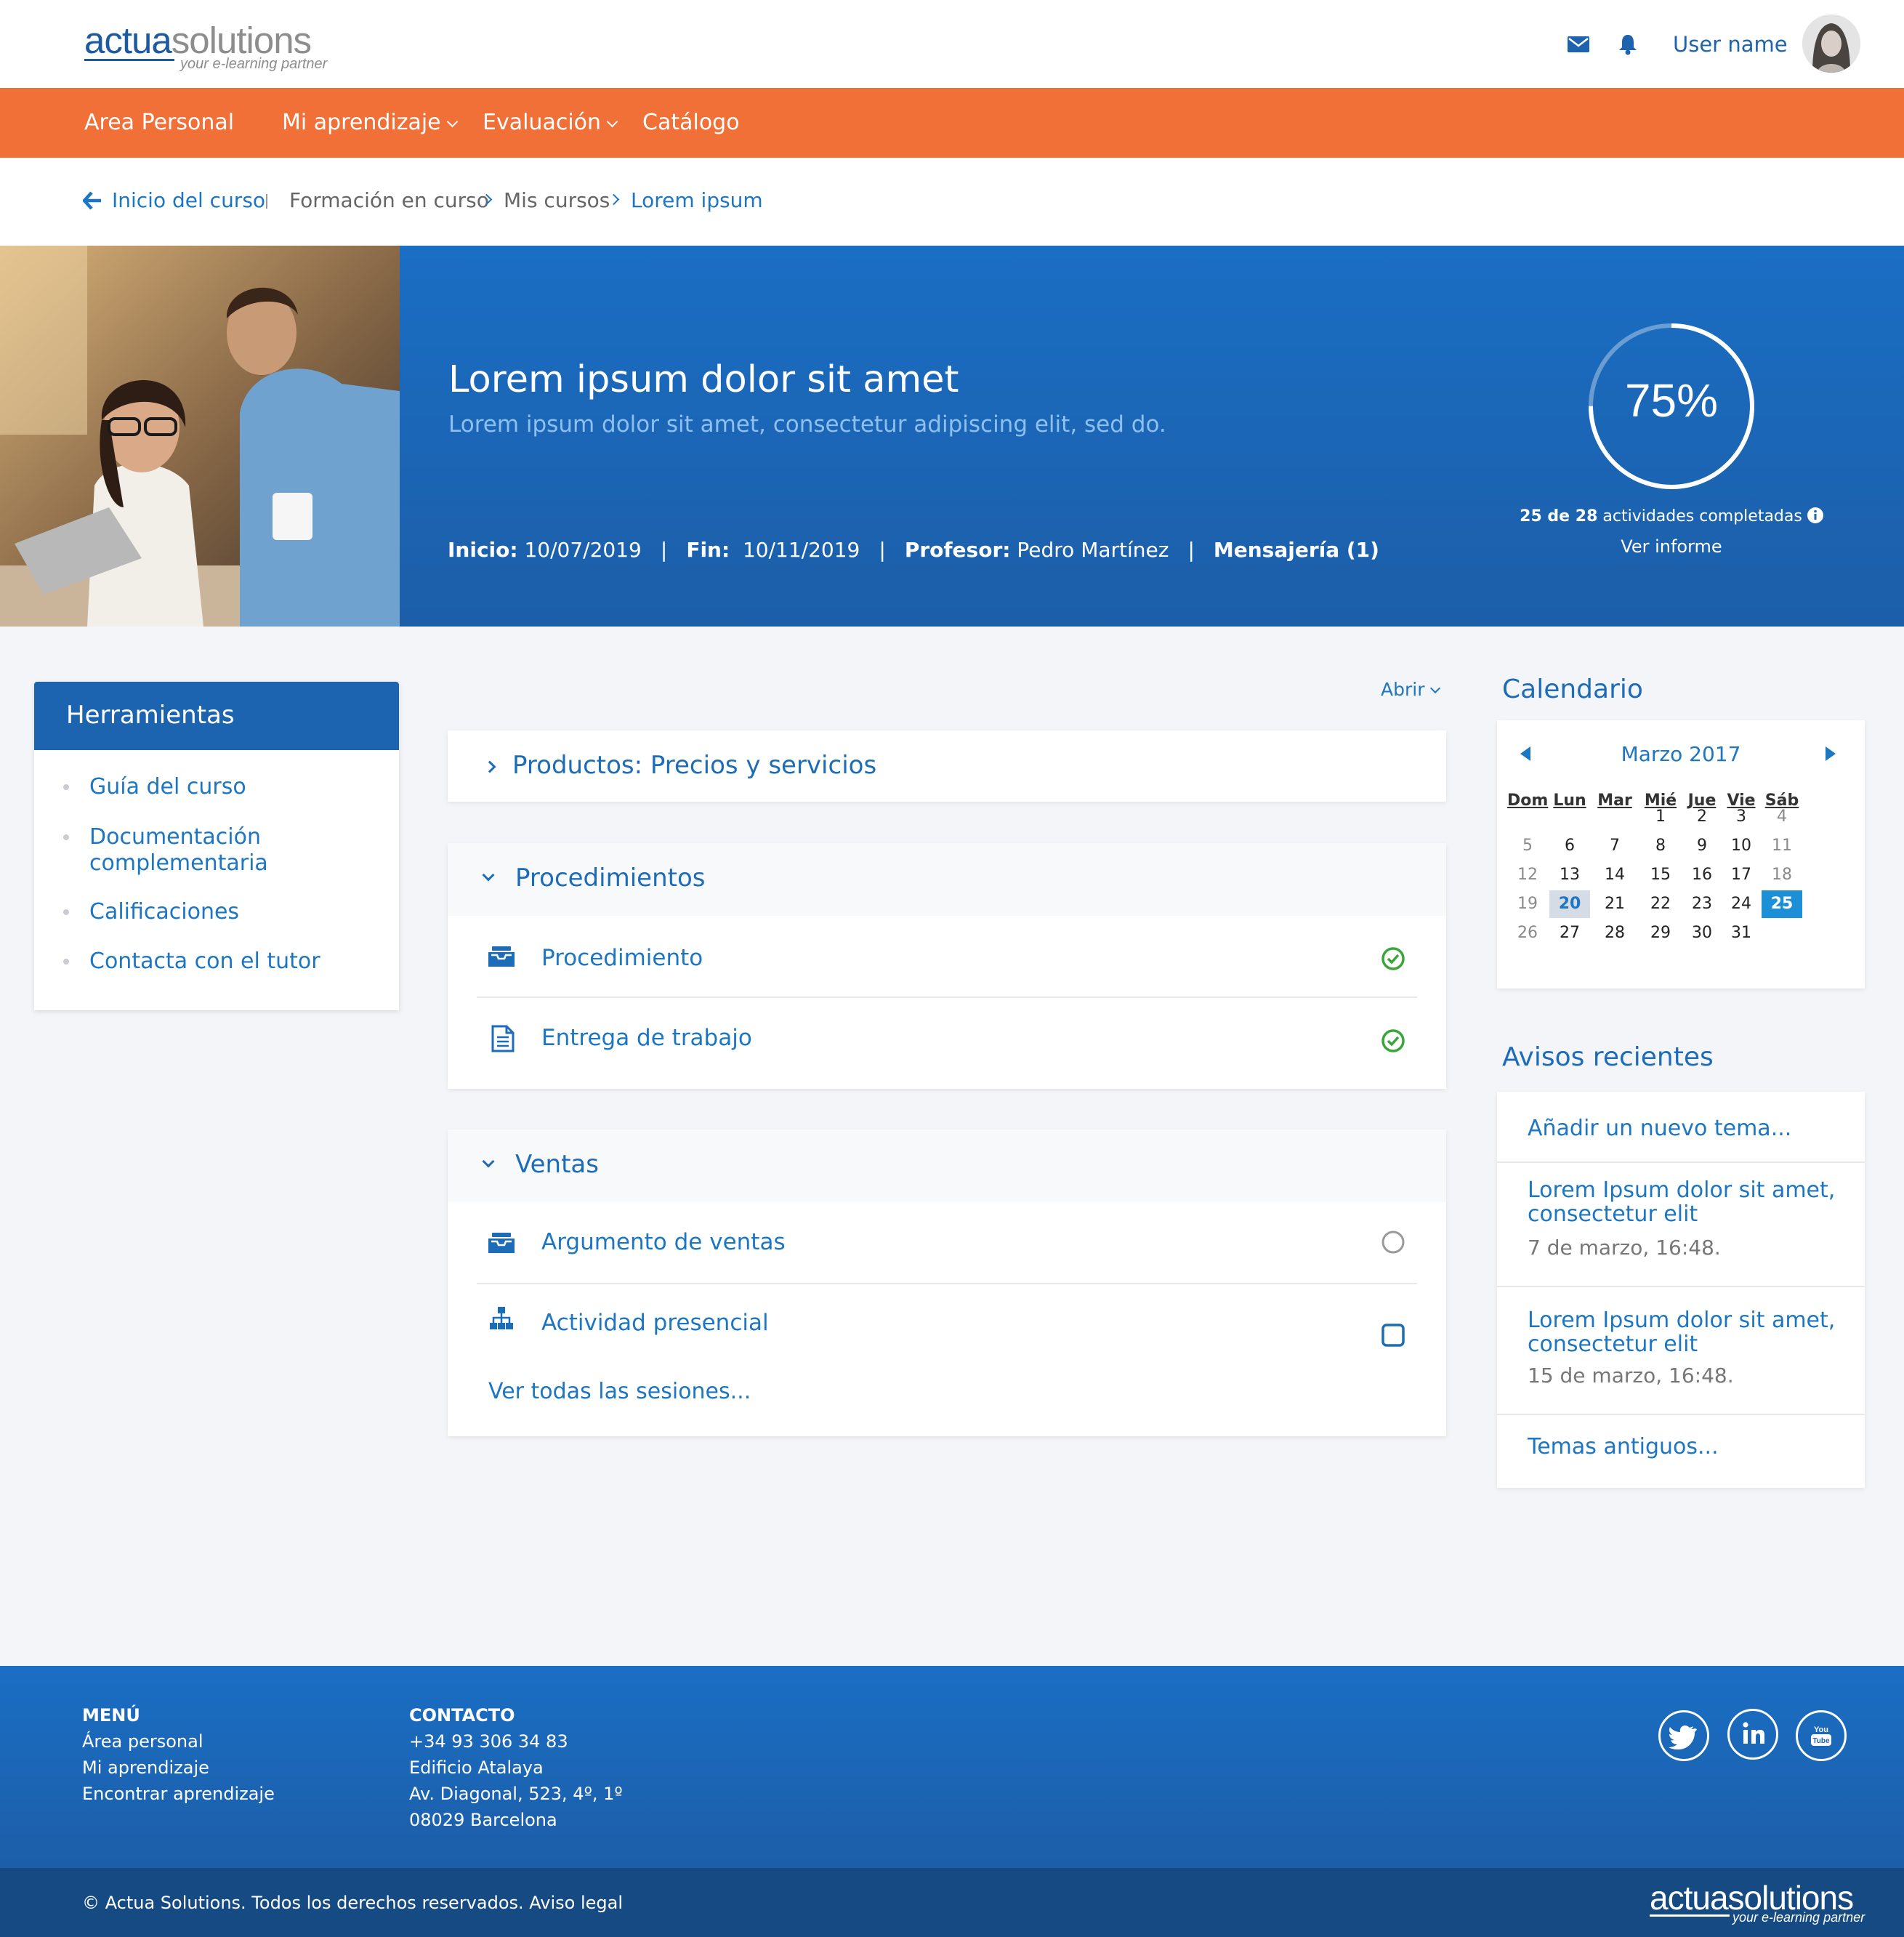 The width and height of the screenshot is (1904, 1937). What do you see at coordinates (1741, 846) in the screenshot?
I see `calendar-day: 10` at bounding box center [1741, 846].